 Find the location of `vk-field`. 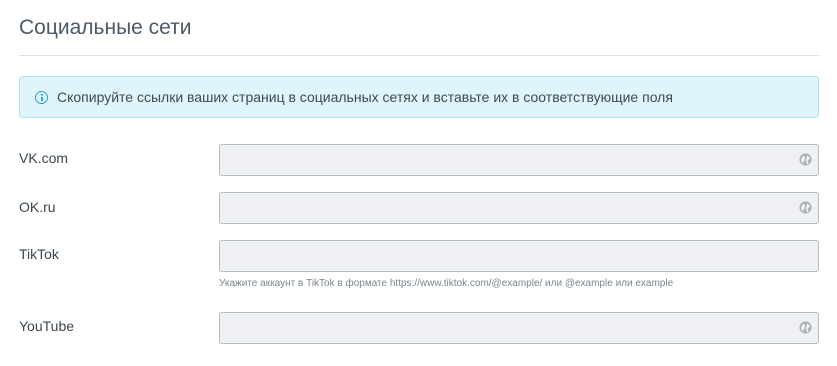

vk-field is located at coordinates (519, 160).